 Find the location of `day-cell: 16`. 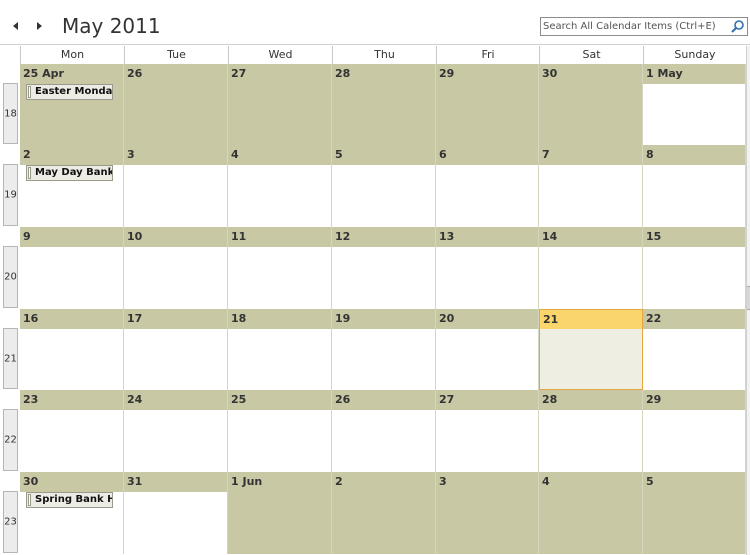

day-cell: 16 is located at coordinates (72, 349).